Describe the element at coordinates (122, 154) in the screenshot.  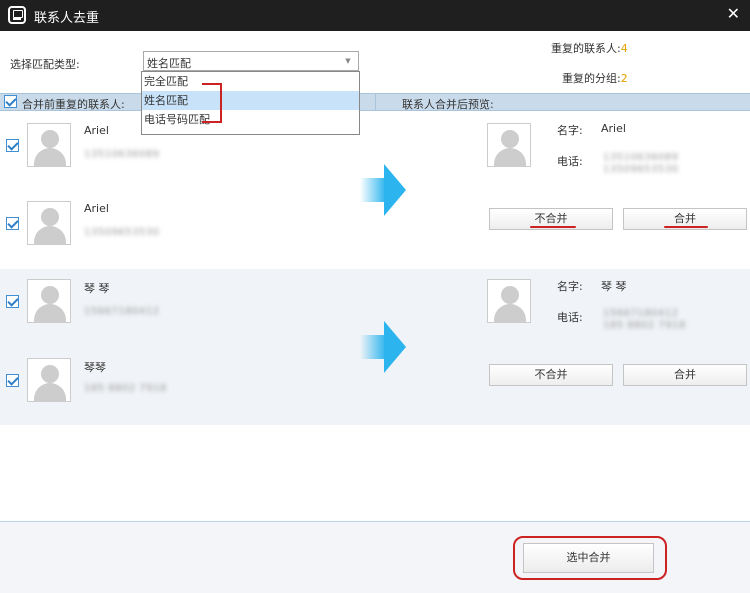
I see `contact-phone: 13510636089` at that location.